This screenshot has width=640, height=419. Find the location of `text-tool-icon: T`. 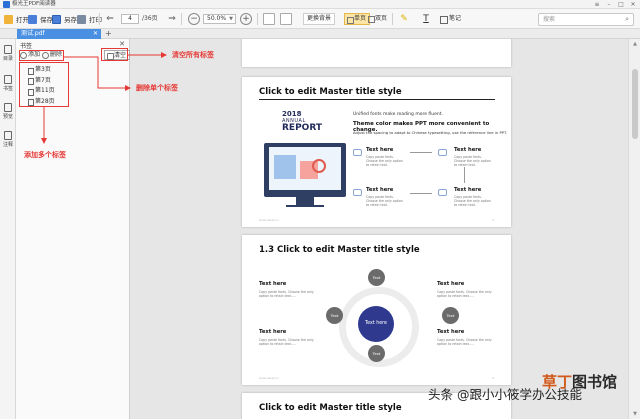

text-tool-icon: T is located at coordinates (426, 19).